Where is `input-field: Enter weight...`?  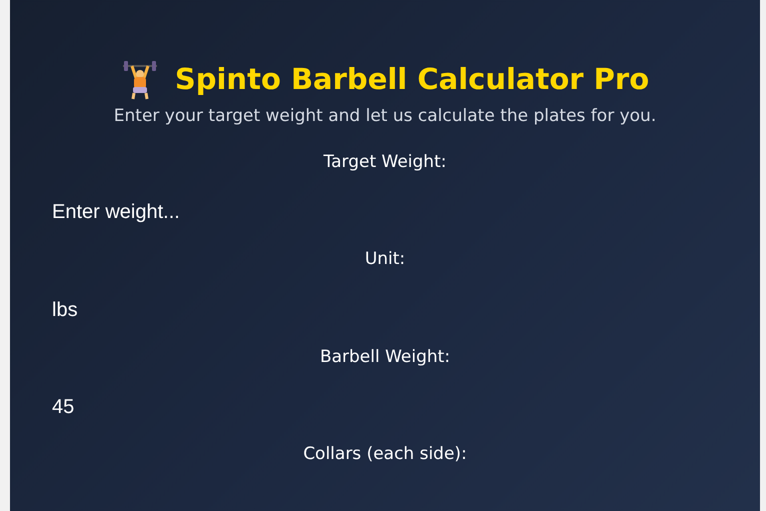
input-field: Enter weight... is located at coordinates (385, 212).